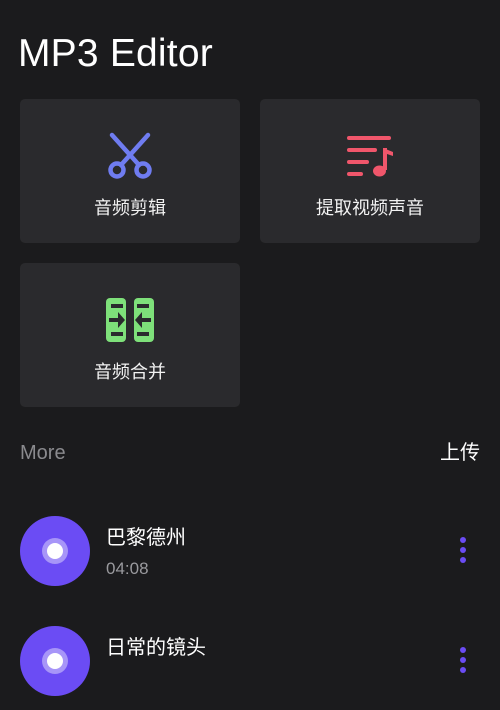 Image resolution: width=500 pixels, height=710 pixels. What do you see at coordinates (130, 372) in the screenshot?
I see `audio-merge-label: 音频合并` at bounding box center [130, 372].